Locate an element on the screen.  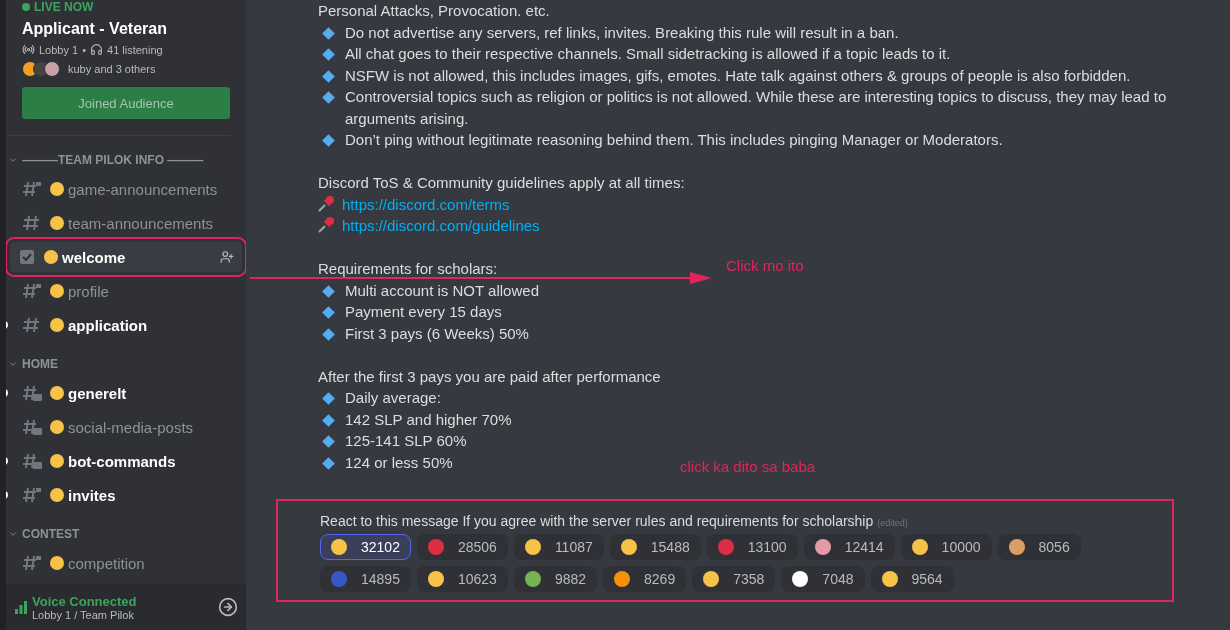
stage-room: Lobby 1 is located at coordinates (59, 49).